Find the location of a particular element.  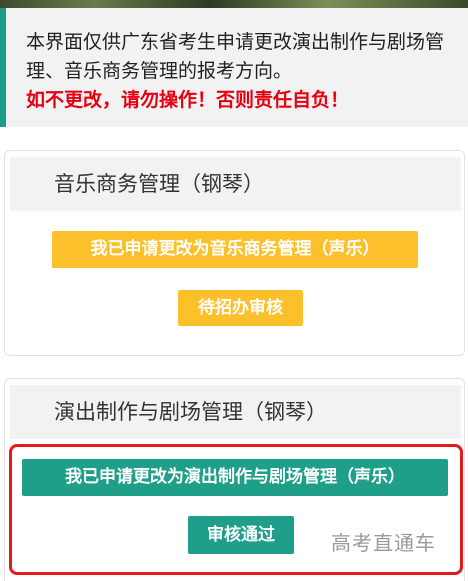

apply-change-performance-button: 我已申请更改为演出制作与剧场管理（声乐） is located at coordinates (235, 477).